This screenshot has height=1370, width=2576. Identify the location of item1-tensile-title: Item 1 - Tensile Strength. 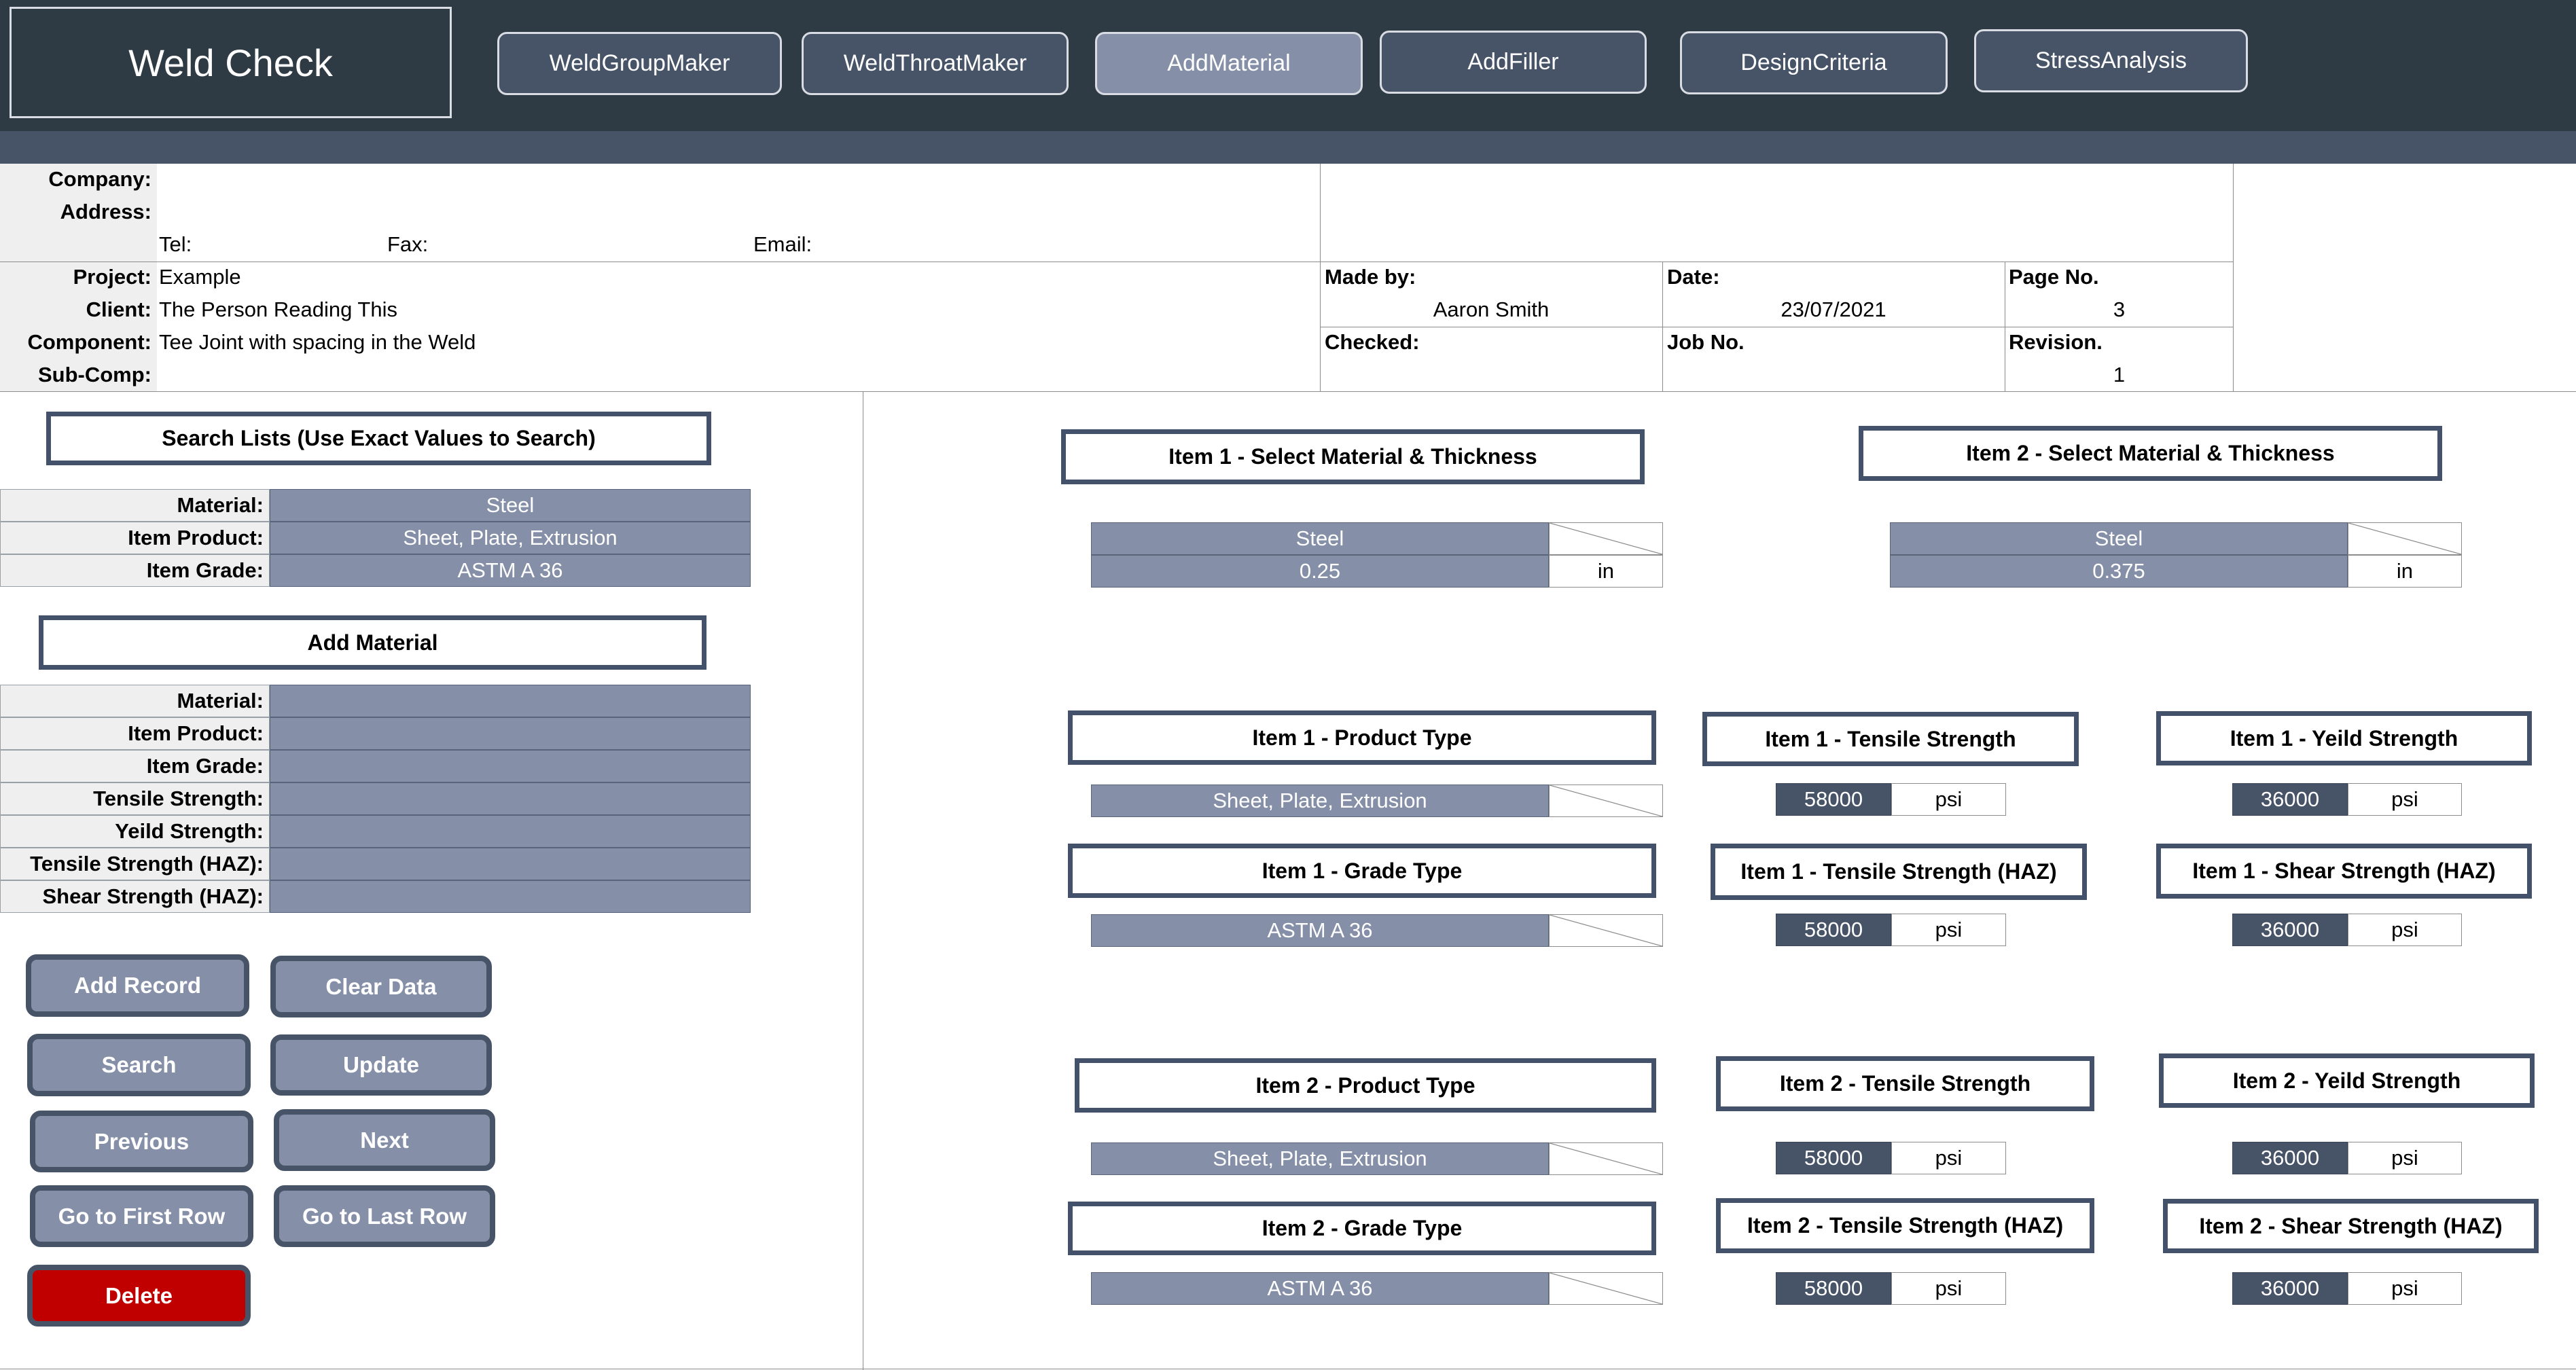
(1890, 739).